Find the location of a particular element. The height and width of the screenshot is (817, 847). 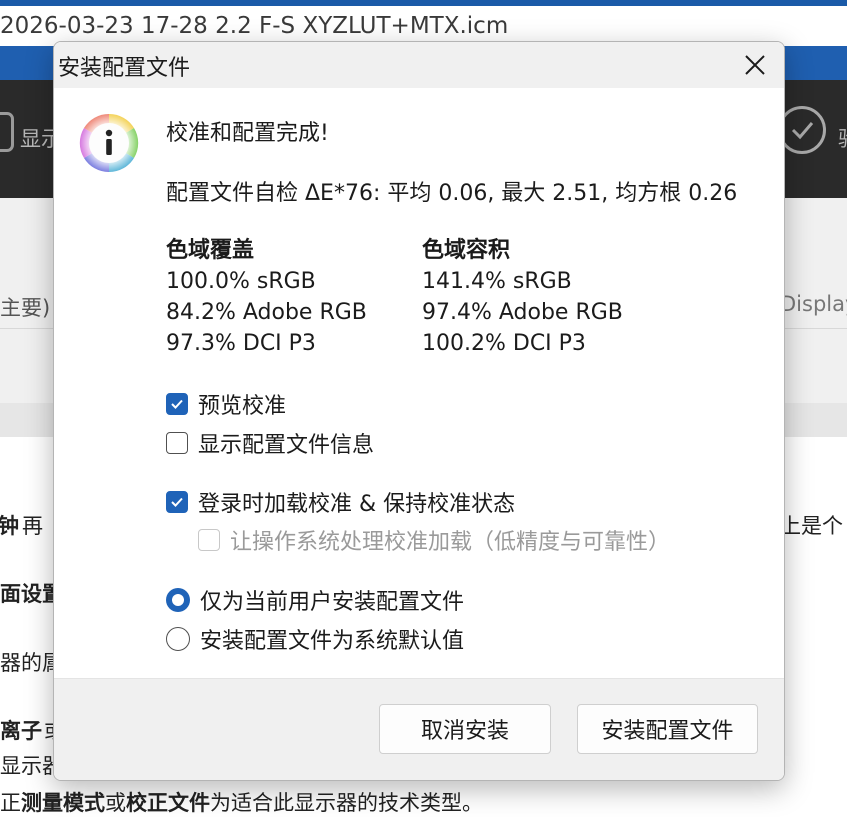

dialog-title: 安装配置文件 is located at coordinates (124, 68).